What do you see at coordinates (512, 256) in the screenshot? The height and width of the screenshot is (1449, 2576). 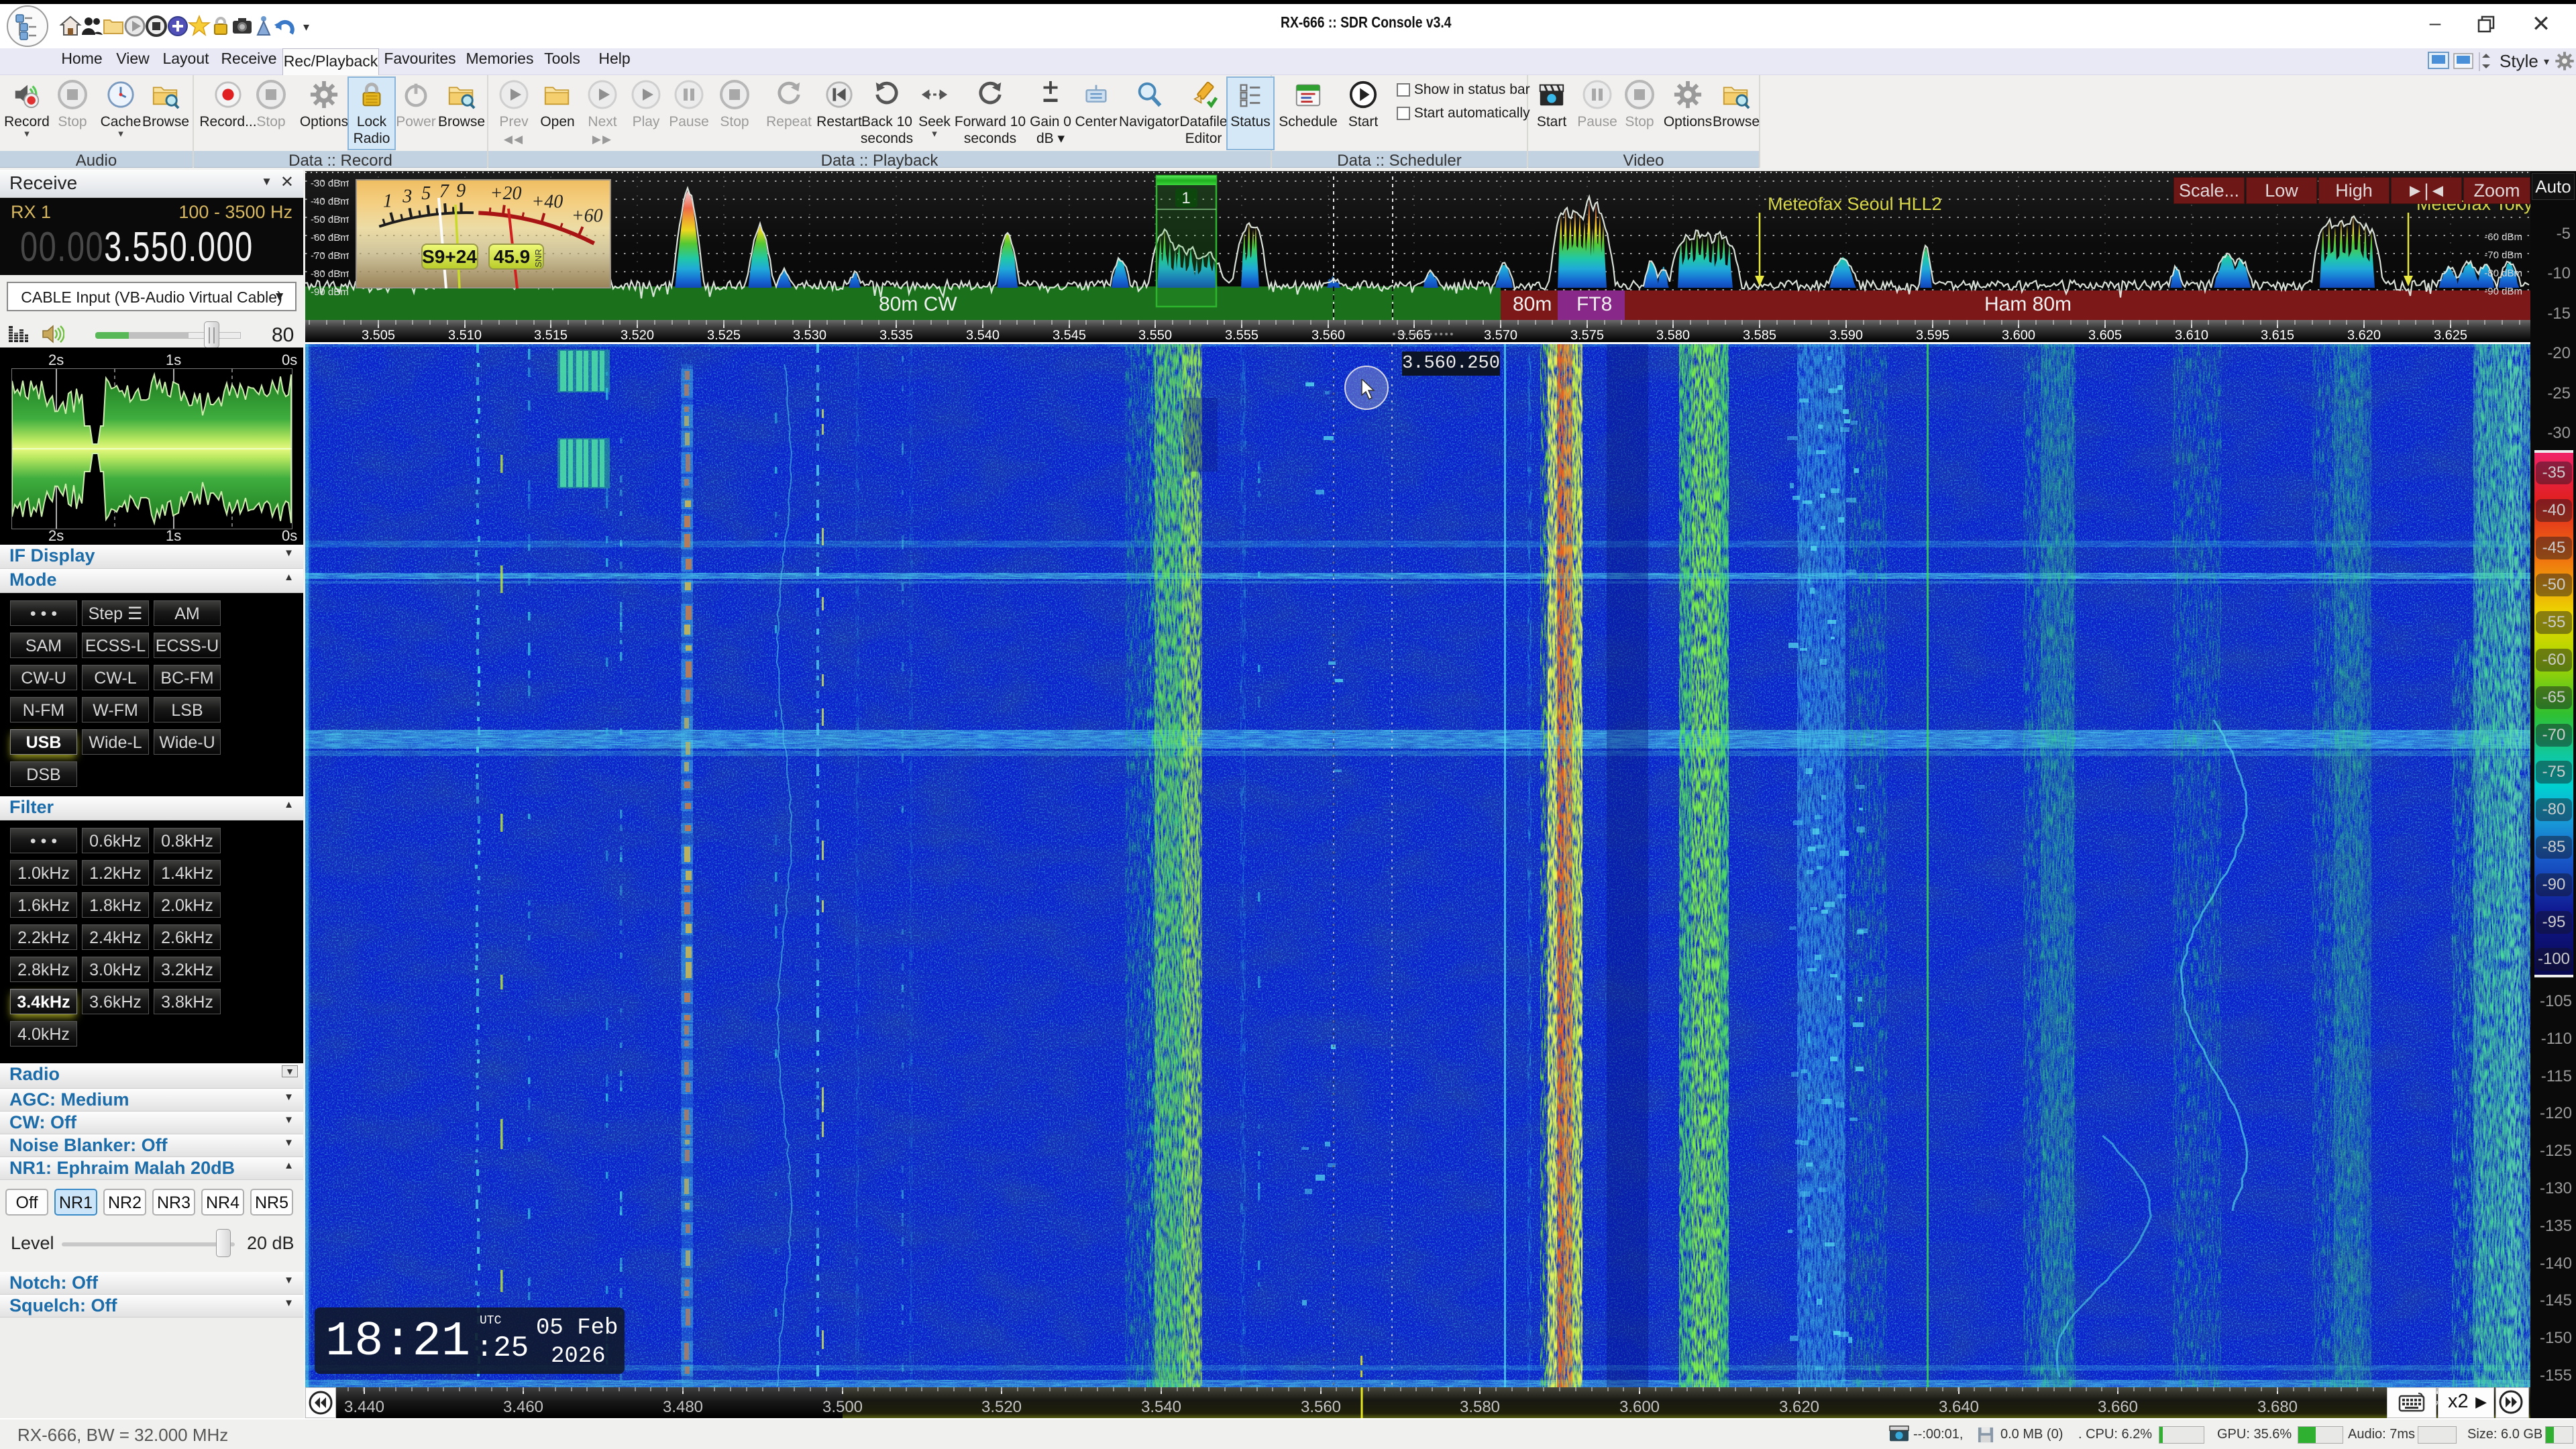 I see `svg-text: 45.9` at bounding box center [512, 256].